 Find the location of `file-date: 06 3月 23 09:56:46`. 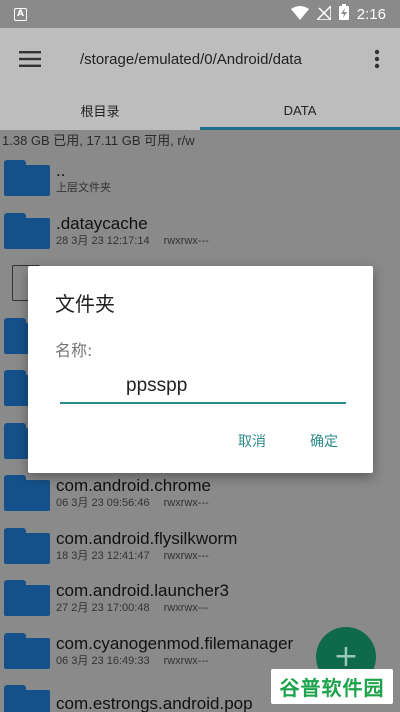

file-date: 06 3月 23 09:56:46 is located at coordinates (103, 503).